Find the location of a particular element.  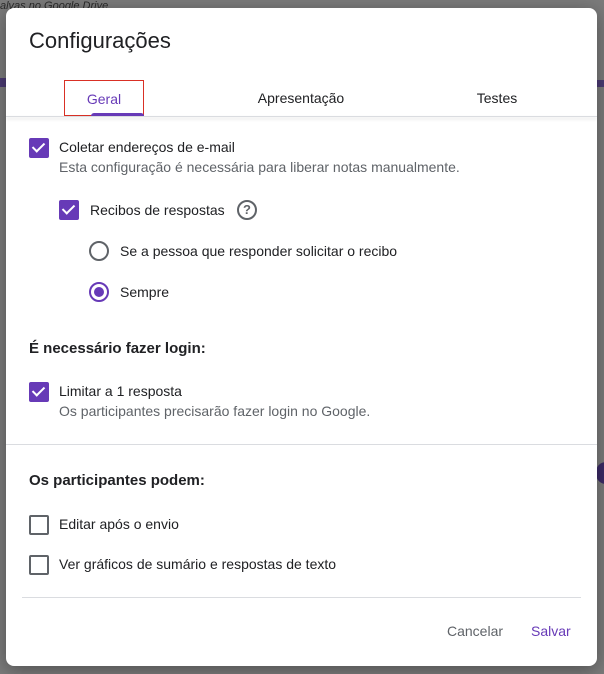

tab-apresentacao: Apresentação is located at coordinates (301, 98).